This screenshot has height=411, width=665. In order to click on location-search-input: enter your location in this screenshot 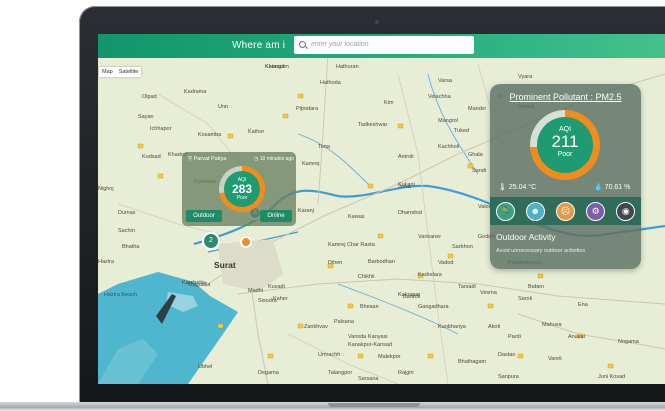, I will do `click(384, 45)`.